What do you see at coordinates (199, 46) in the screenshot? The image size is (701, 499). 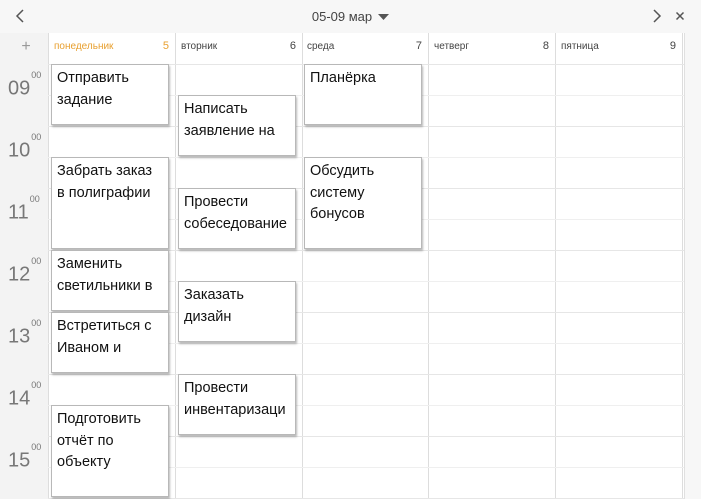 I see `day-name: вторник` at bounding box center [199, 46].